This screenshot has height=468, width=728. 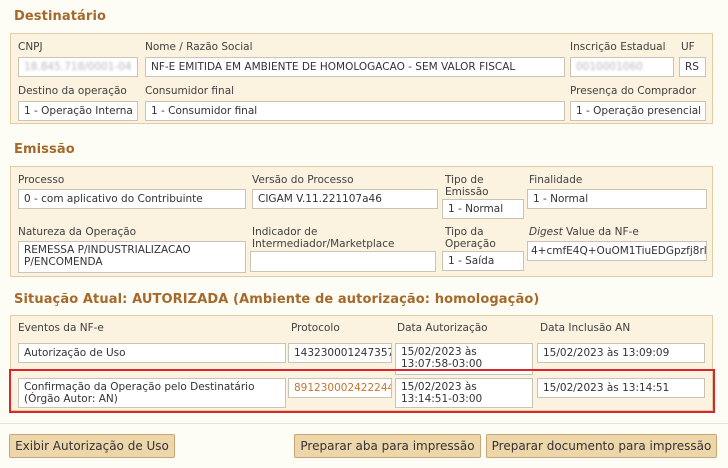 I want to click on row1-evento: Autorização de Uso, so click(x=152, y=353).